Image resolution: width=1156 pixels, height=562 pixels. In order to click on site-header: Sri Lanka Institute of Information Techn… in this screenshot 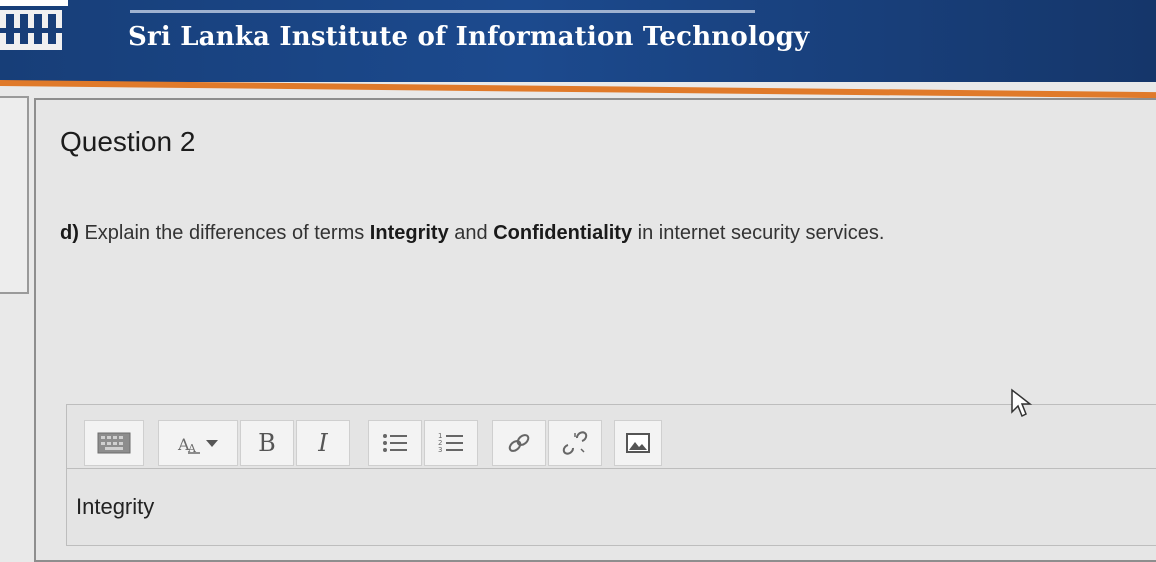, I will do `click(578, 41)`.